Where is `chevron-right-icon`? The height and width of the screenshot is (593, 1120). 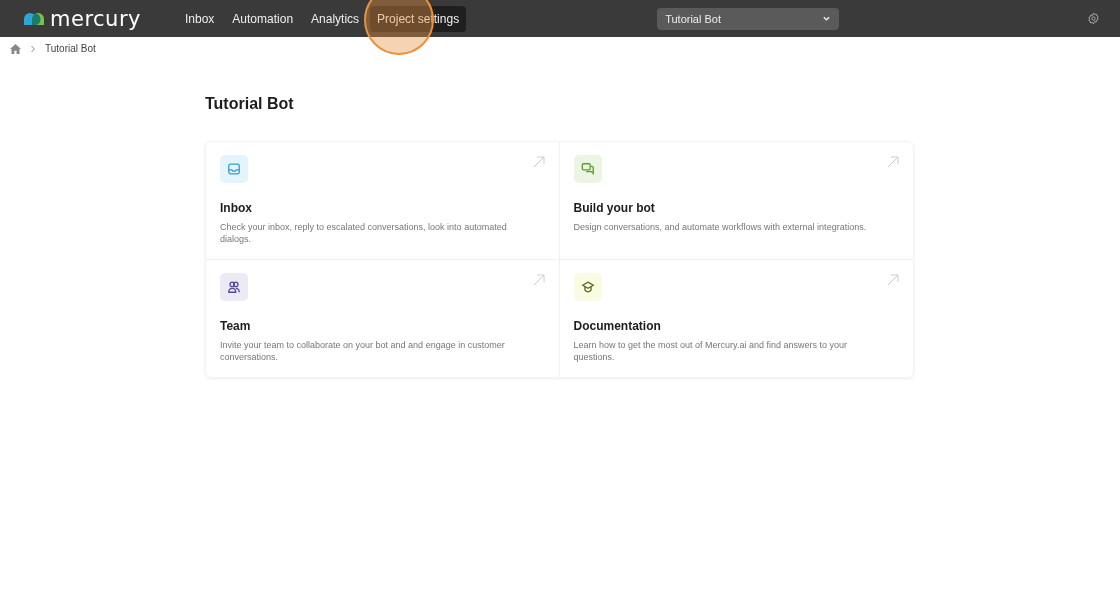 chevron-right-icon is located at coordinates (33, 48).